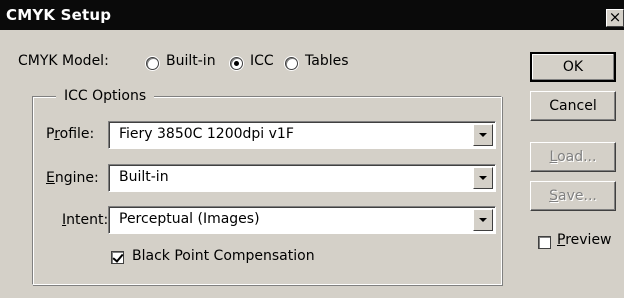 The image size is (624, 298). I want to click on ok-button: OK, so click(573, 67).